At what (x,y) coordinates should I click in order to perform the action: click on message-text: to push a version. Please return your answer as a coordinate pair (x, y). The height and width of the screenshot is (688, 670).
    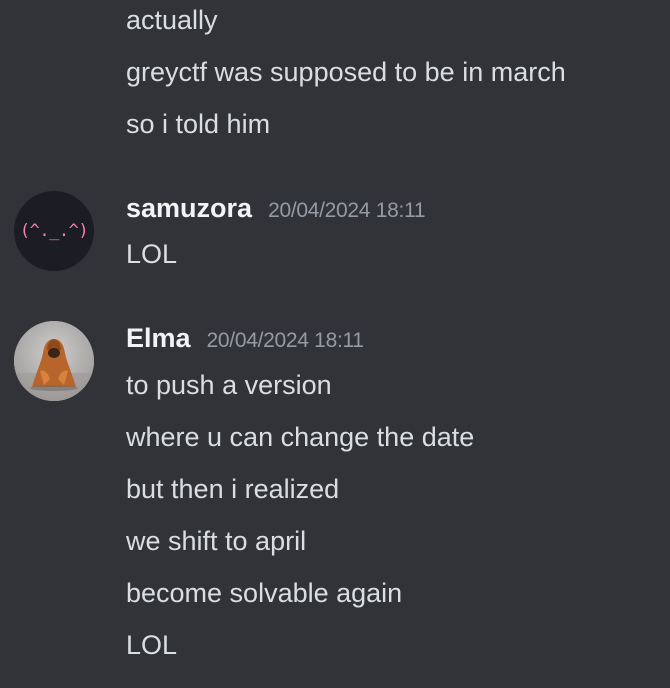
    Looking at the image, I should click on (229, 385).